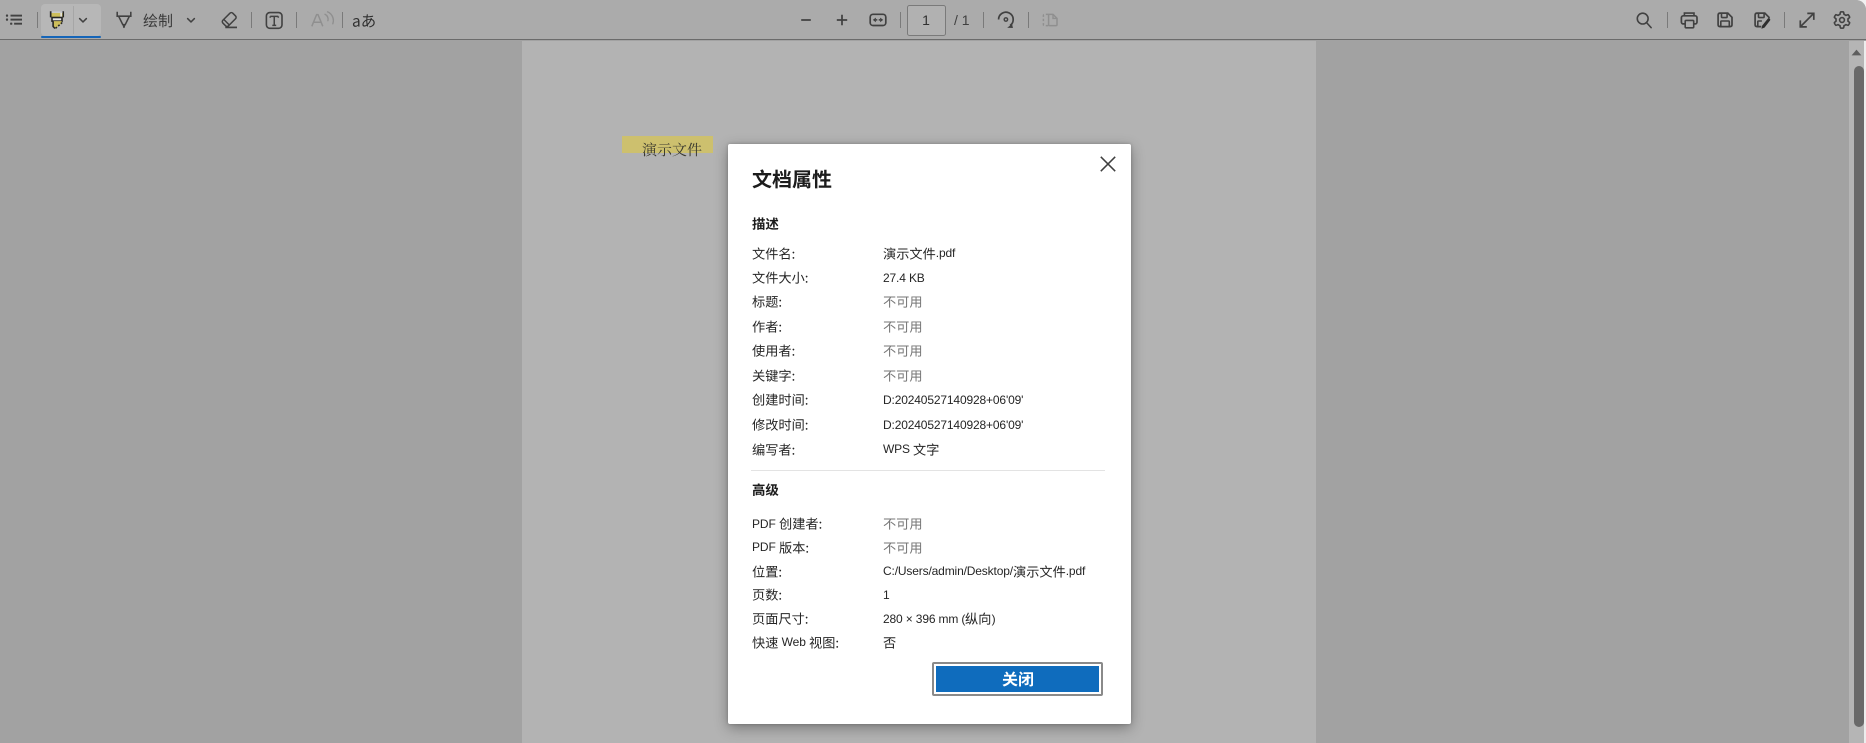  I want to click on section-divider, so click(928, 470).